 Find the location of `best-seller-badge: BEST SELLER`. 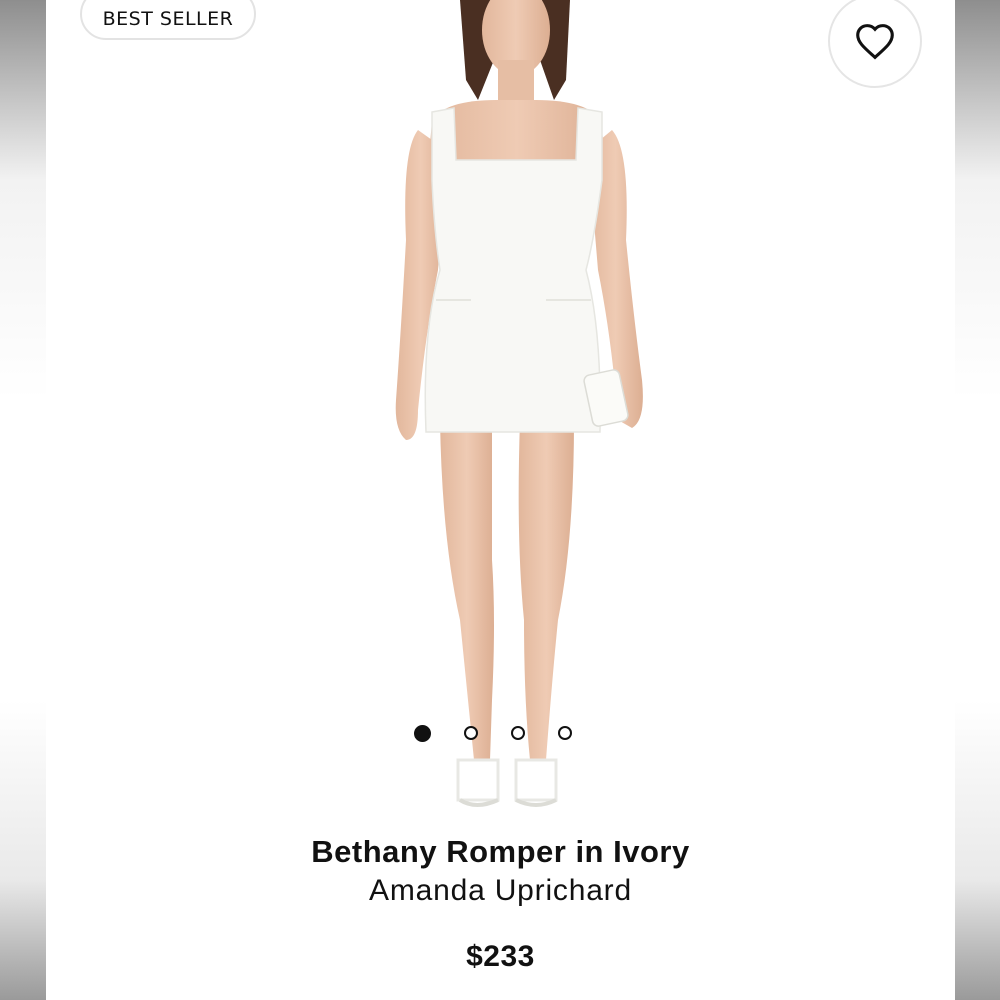

best-seller-badge: BEST SELLER is located at coordinates (168, 20).